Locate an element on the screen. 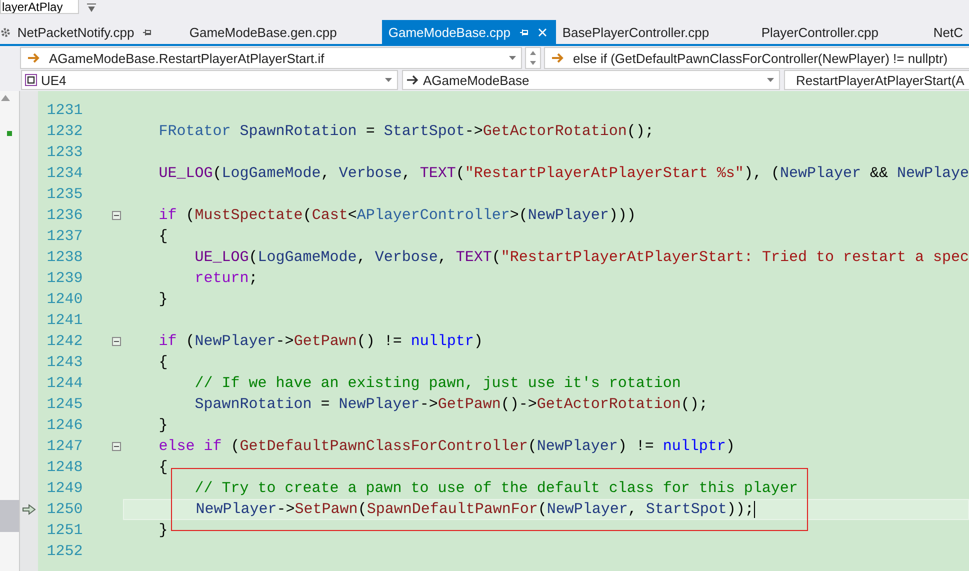 The image size is (969, 571). code-line: if (NewPlayer->GetPawn() != nullptr) is located at coordinates (320, 342).